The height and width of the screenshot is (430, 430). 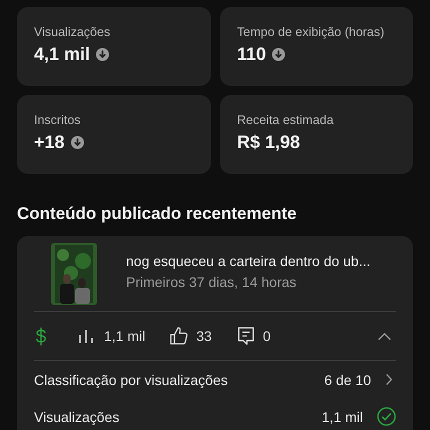 I want to click on chevron-icon, so click(x=384, y=336).